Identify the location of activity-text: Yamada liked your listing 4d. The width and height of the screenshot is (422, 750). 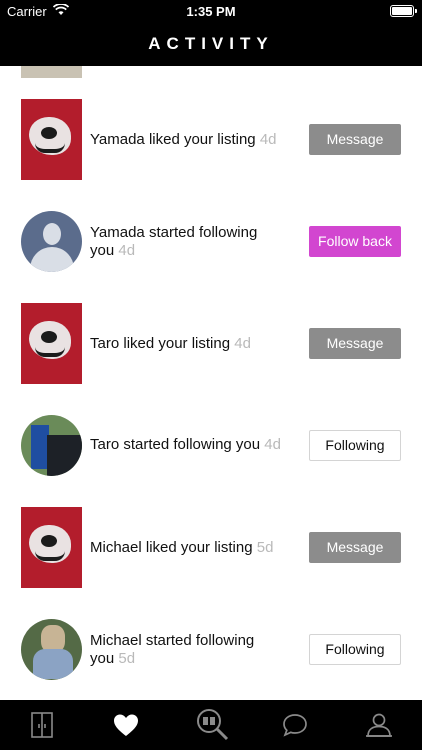
(183, 140).